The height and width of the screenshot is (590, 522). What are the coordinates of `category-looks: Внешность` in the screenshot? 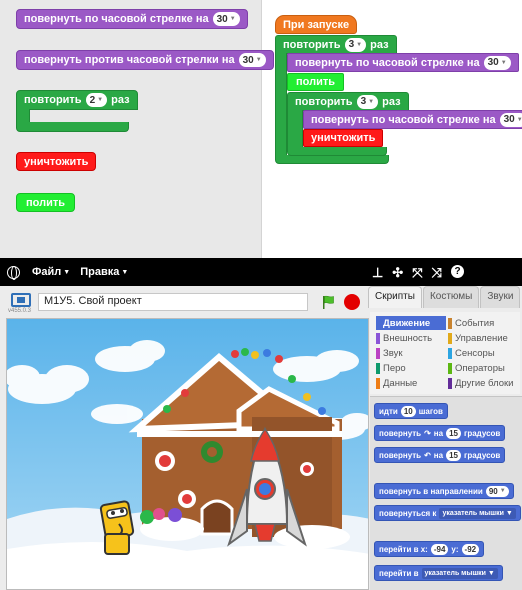 It's located at (411, 338).